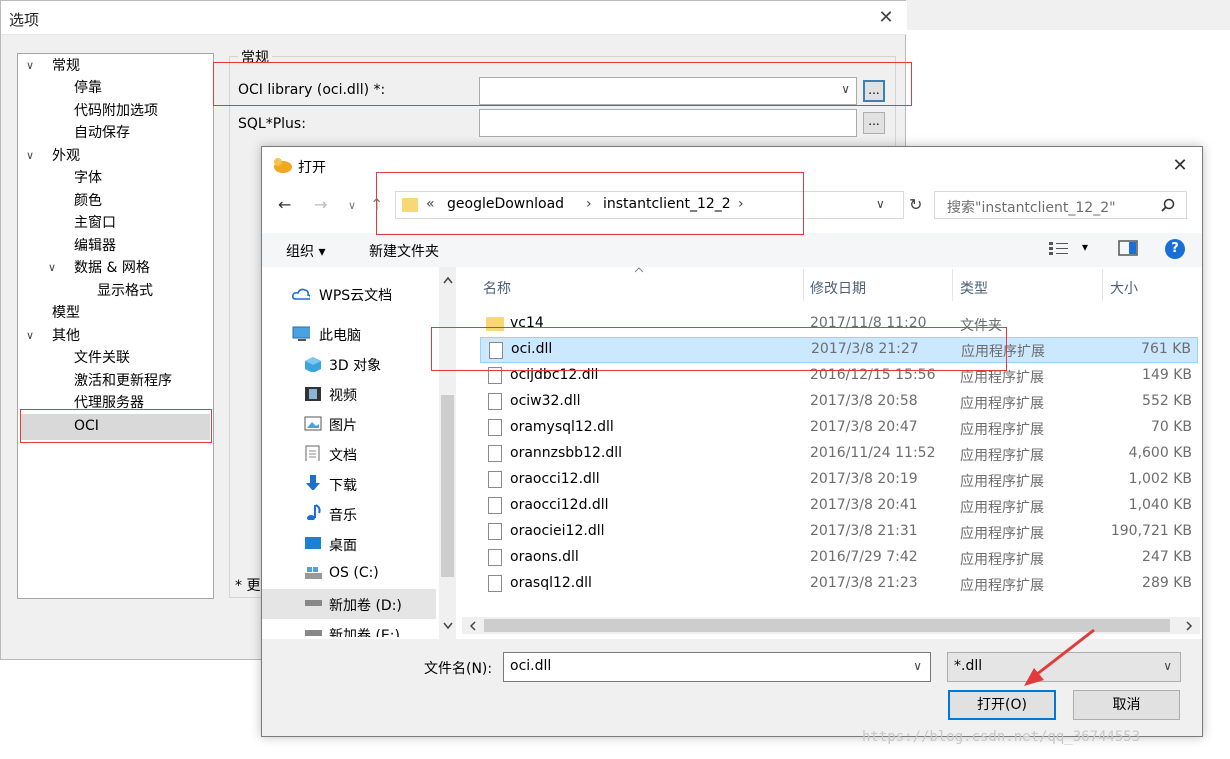 This screenshot has height=759, width=1230. I want to click on documents-icon, so click(312, 453).